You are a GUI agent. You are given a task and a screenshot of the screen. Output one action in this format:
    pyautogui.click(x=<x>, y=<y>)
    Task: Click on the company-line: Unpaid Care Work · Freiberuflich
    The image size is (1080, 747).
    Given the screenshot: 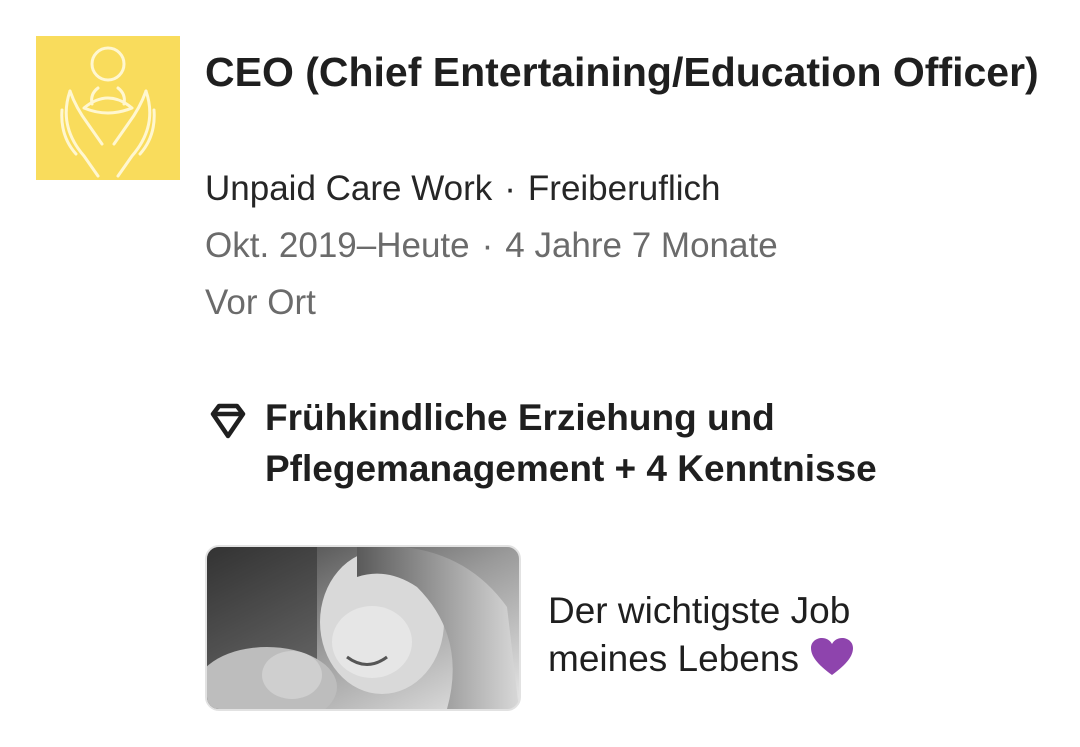 What is the action you would take?
    pyautogui.click(x=462, y=189)
    